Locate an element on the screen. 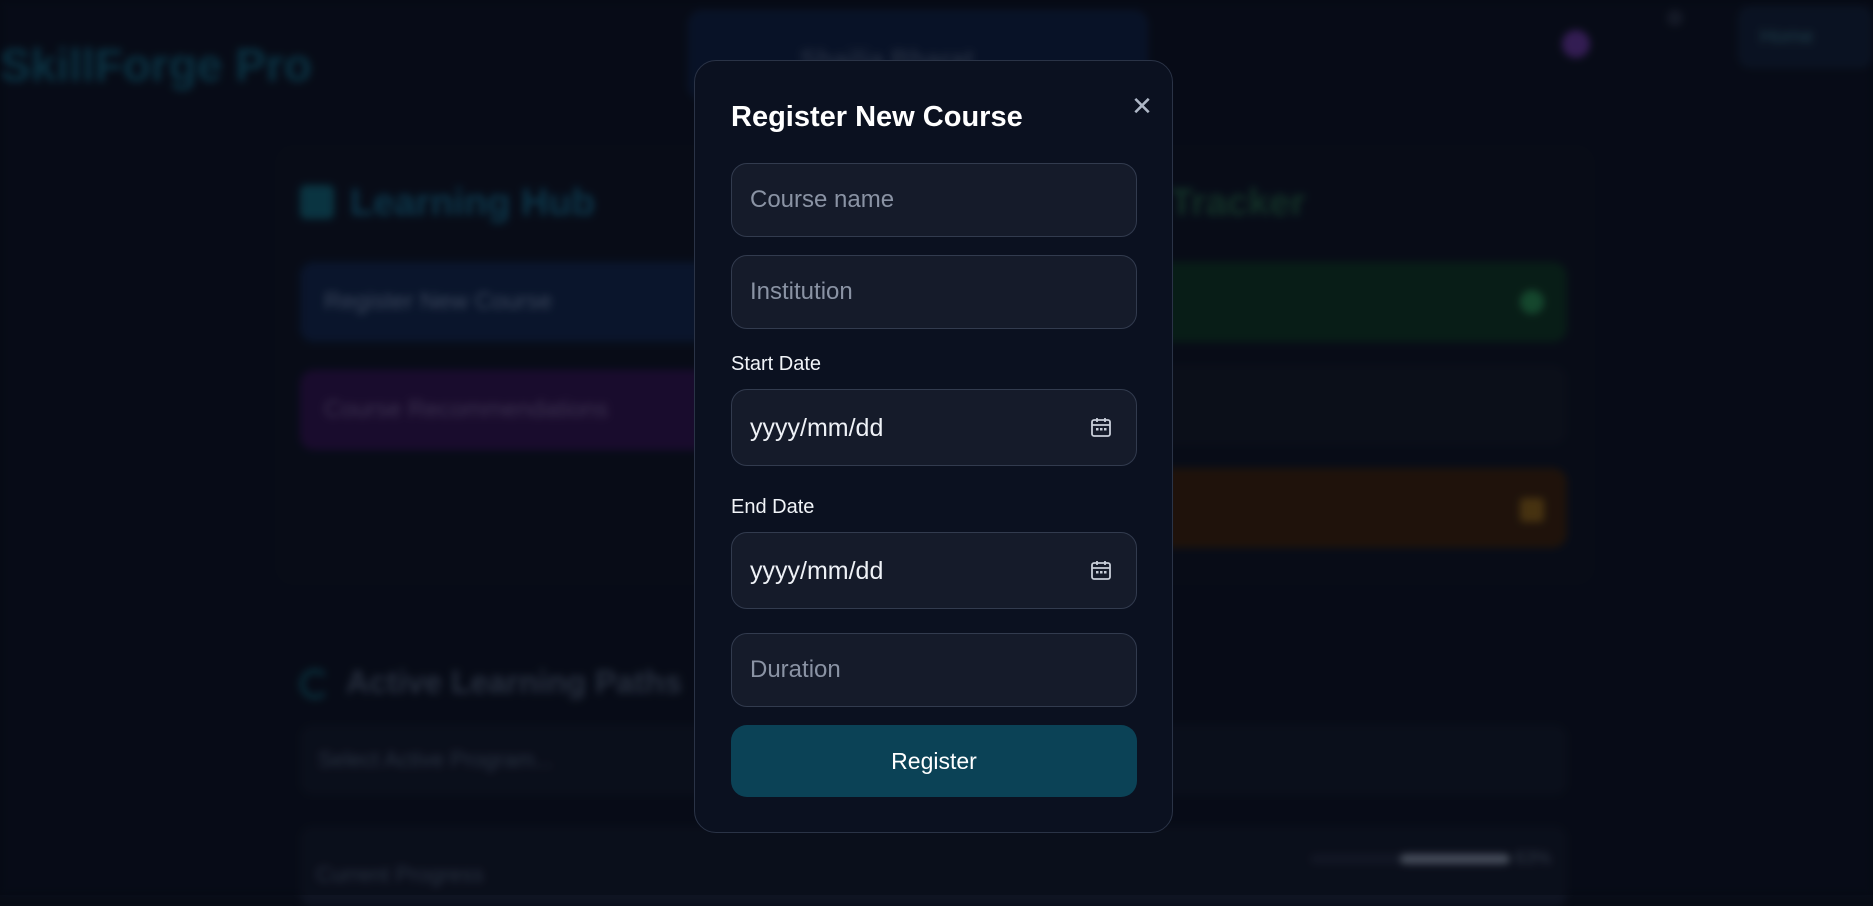  end-date-label: End Date is located at coordinates (773, 507).